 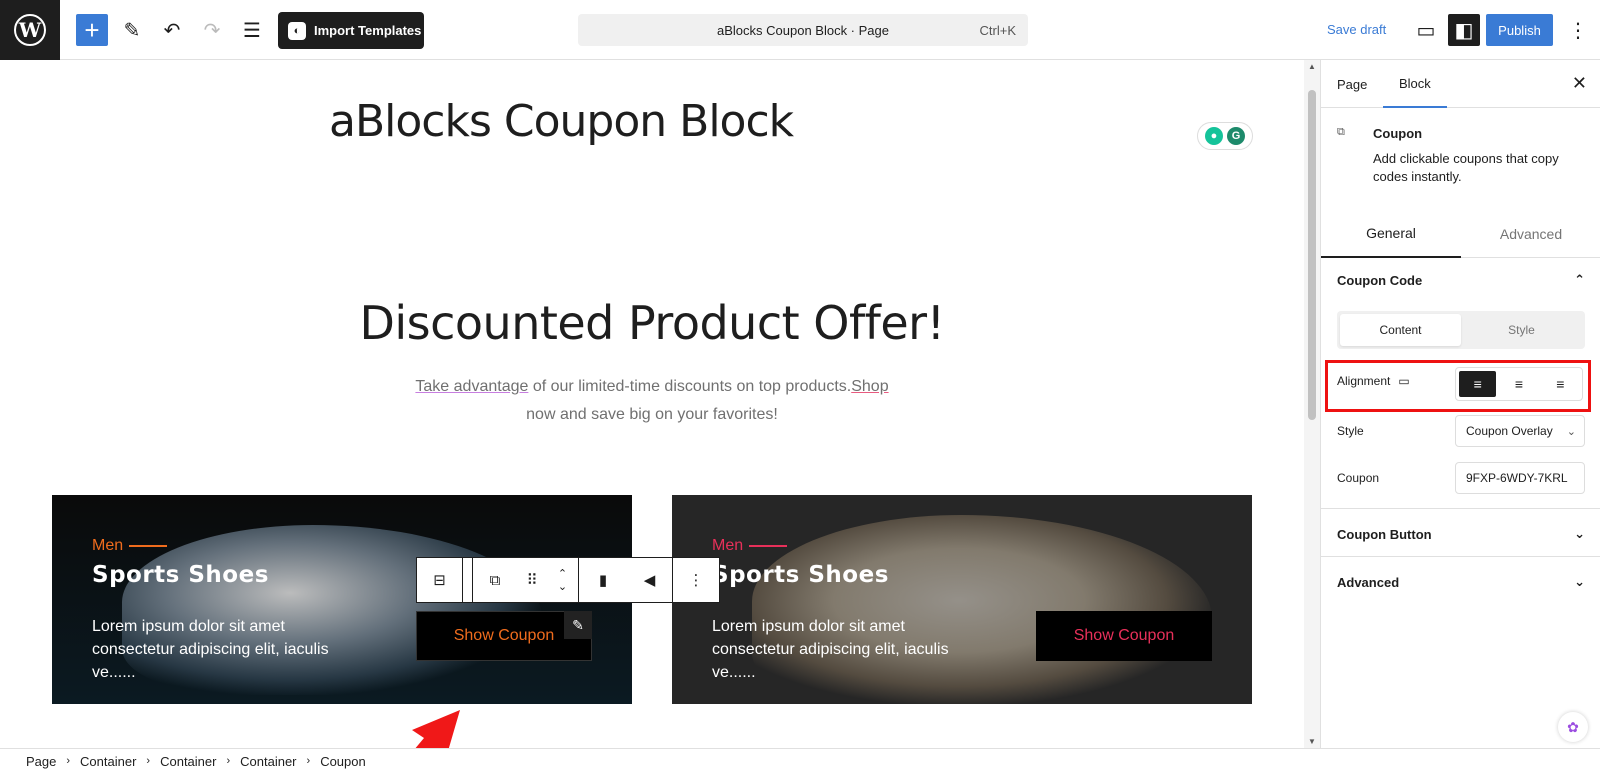 What do you see at coordinates (1236, 136) in the screenshot?
I see `grammarly-icon: G` at bounding box center [1236, 136].